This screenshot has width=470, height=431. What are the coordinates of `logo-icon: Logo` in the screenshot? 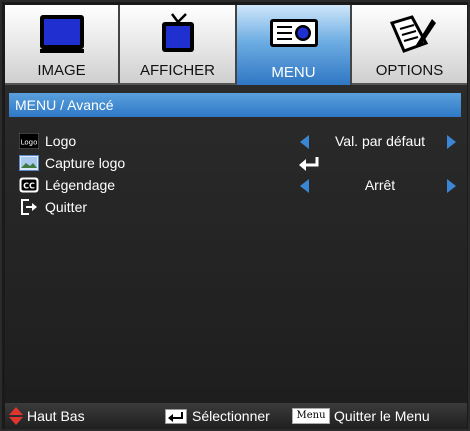 It's located at (29, 141).